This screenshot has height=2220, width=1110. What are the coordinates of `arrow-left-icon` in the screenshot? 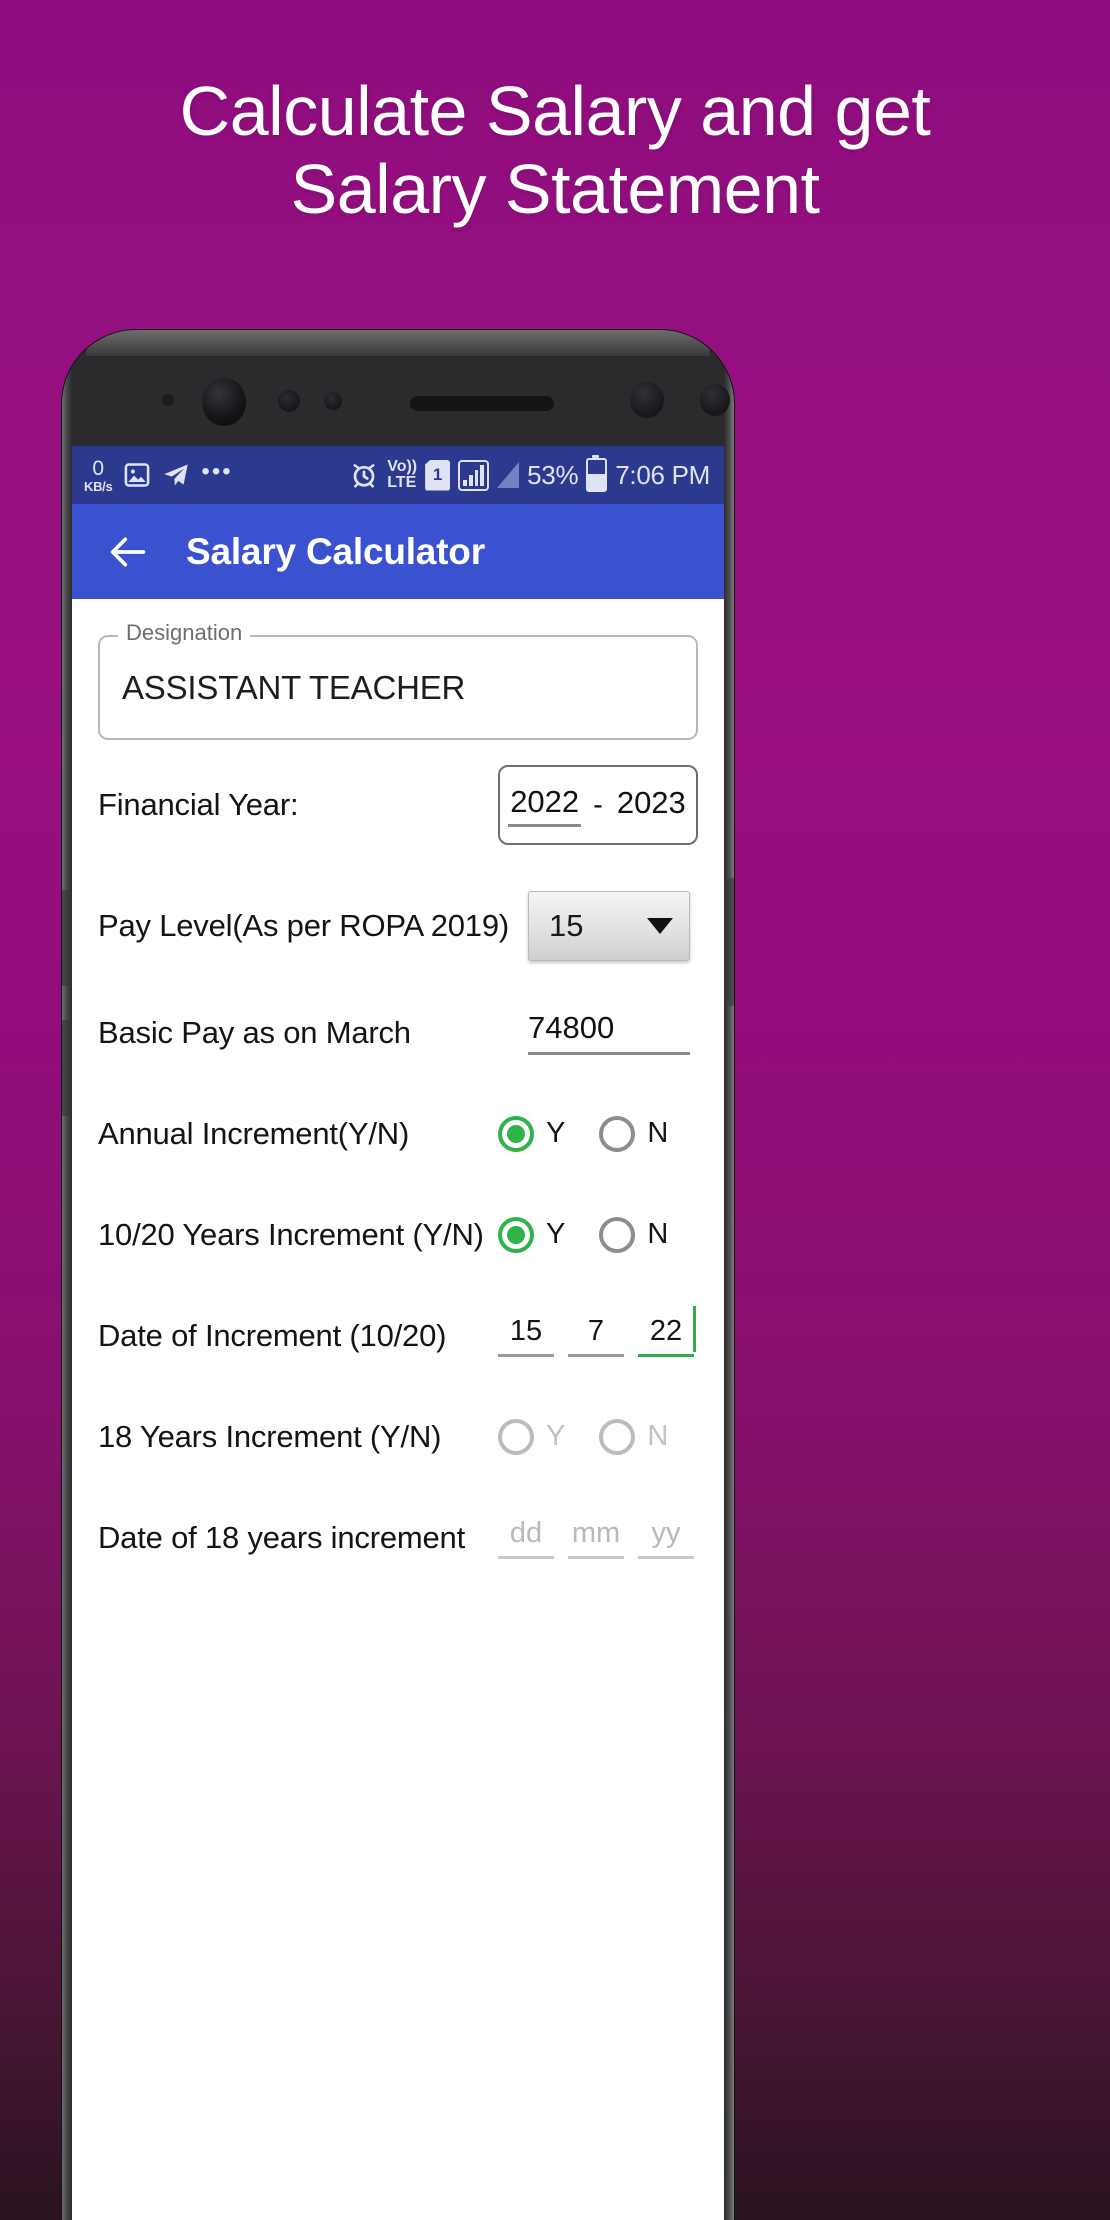 It's located at (128, 551).